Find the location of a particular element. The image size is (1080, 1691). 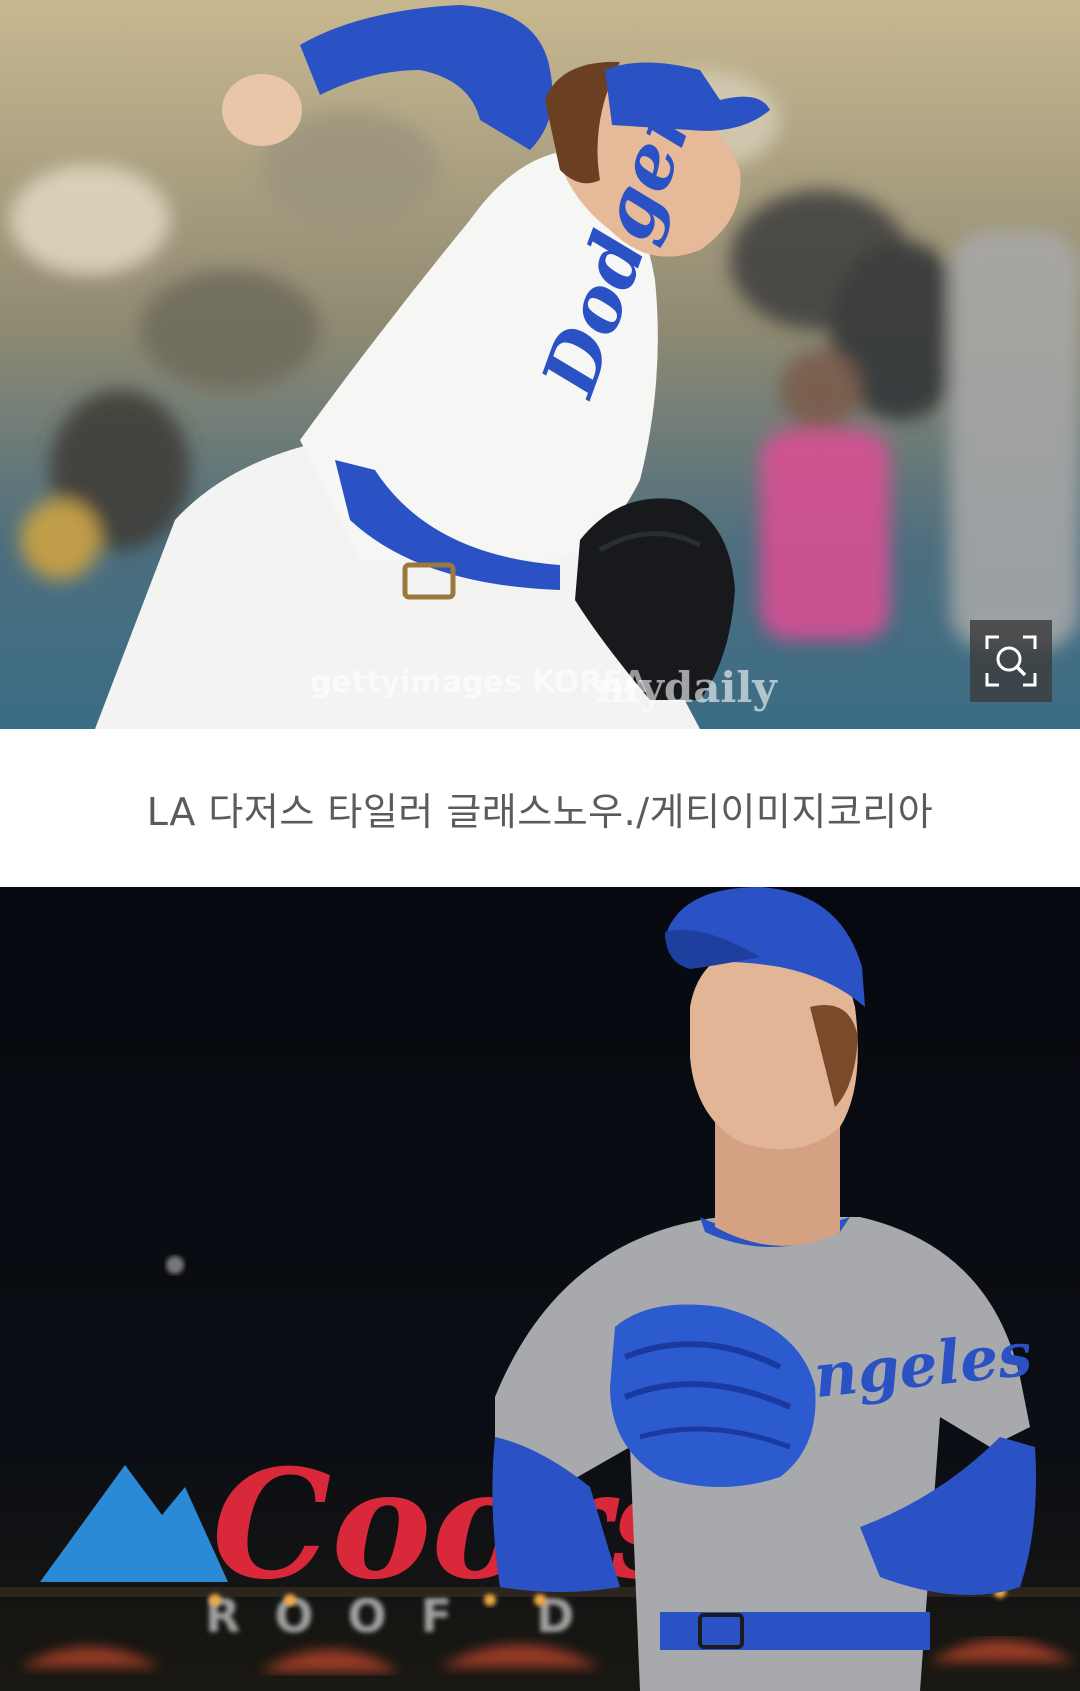

stadium-sign-text: Coors is located at coordinates (453, 1525).